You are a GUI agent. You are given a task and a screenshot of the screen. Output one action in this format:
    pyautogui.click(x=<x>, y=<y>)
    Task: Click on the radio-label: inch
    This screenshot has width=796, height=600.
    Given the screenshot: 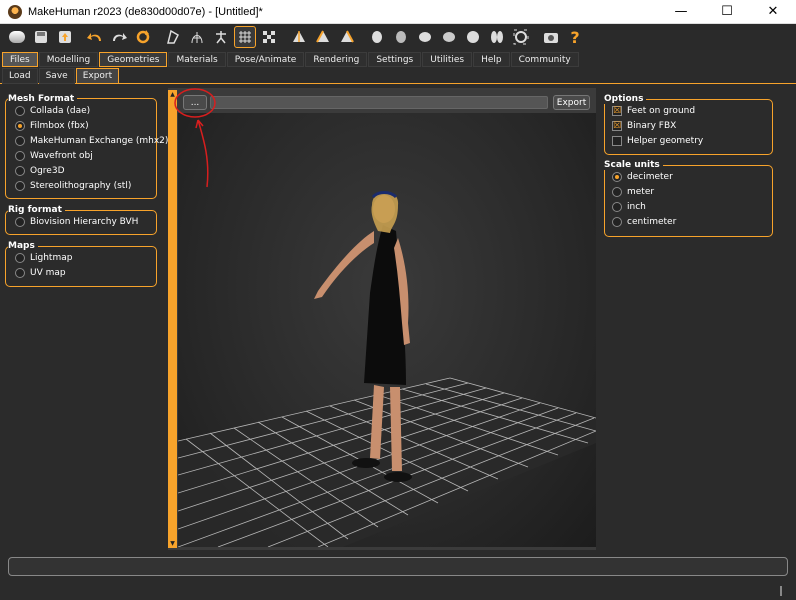 What is the action you would take?
    pyautogui.click(x=636, y=207)
    